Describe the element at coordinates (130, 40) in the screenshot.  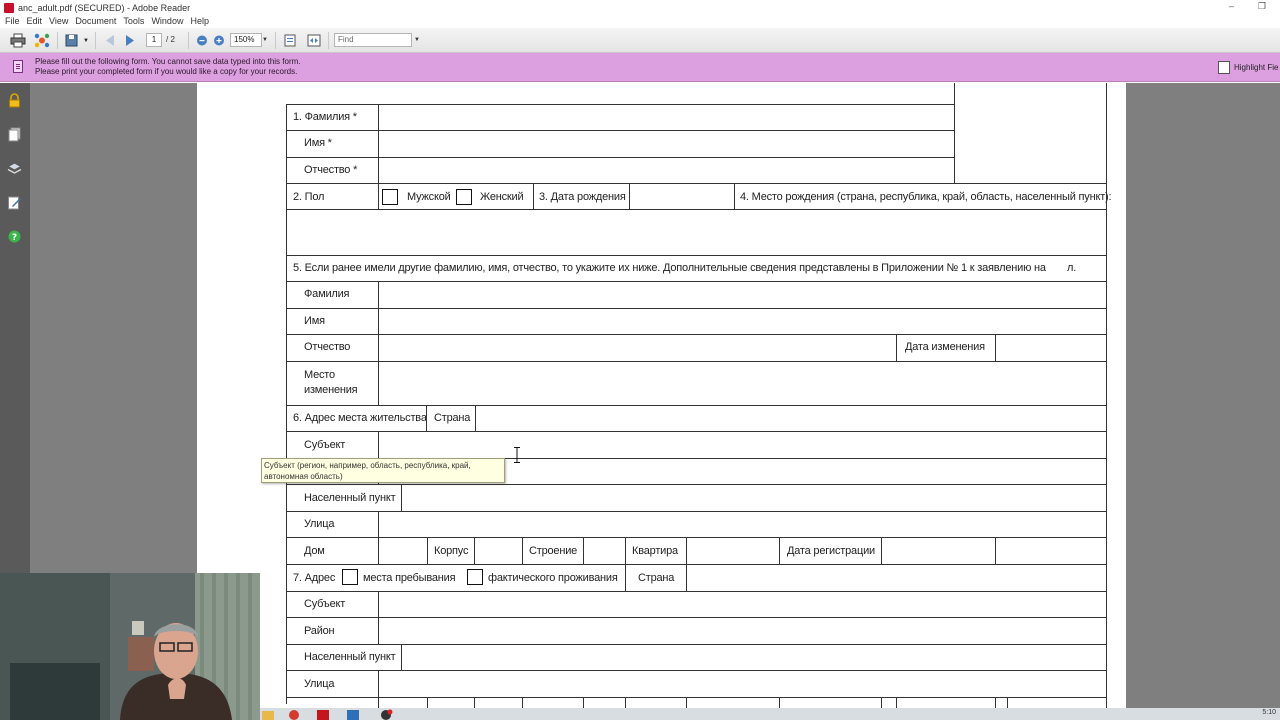
I see `next-page-icon` at that location.